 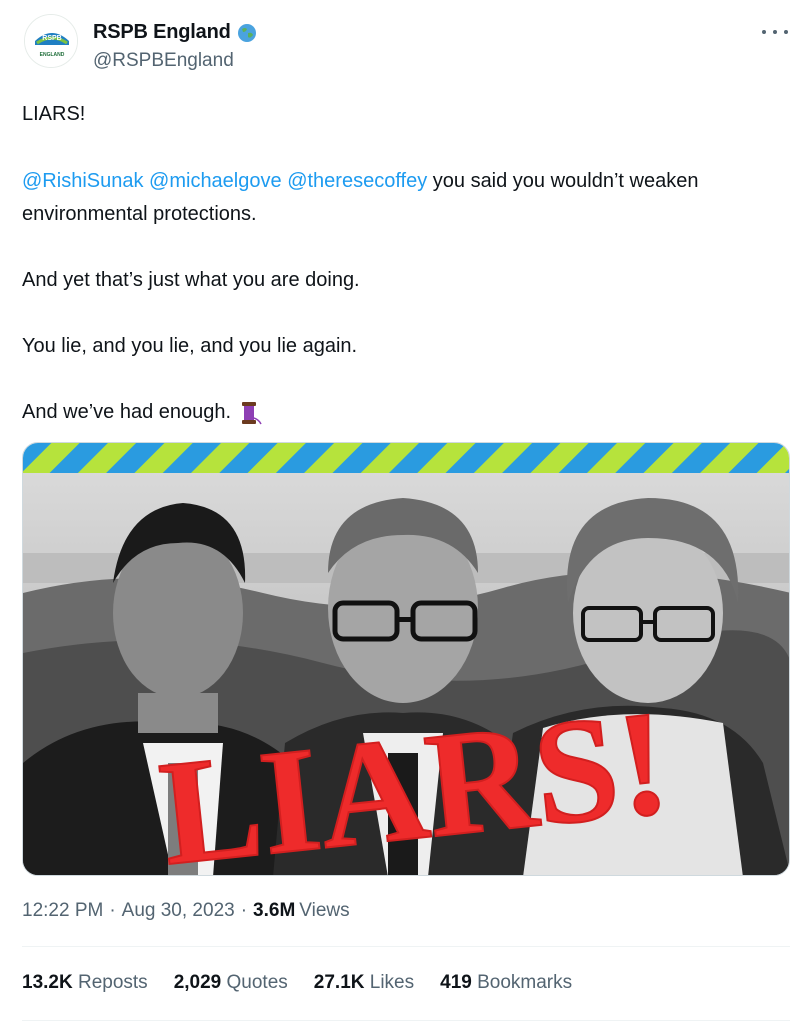 What do you see at coordinates (112, 982) in the screenshot?
I see `reposts-label: Reposts` at bounding box center [112, 982].